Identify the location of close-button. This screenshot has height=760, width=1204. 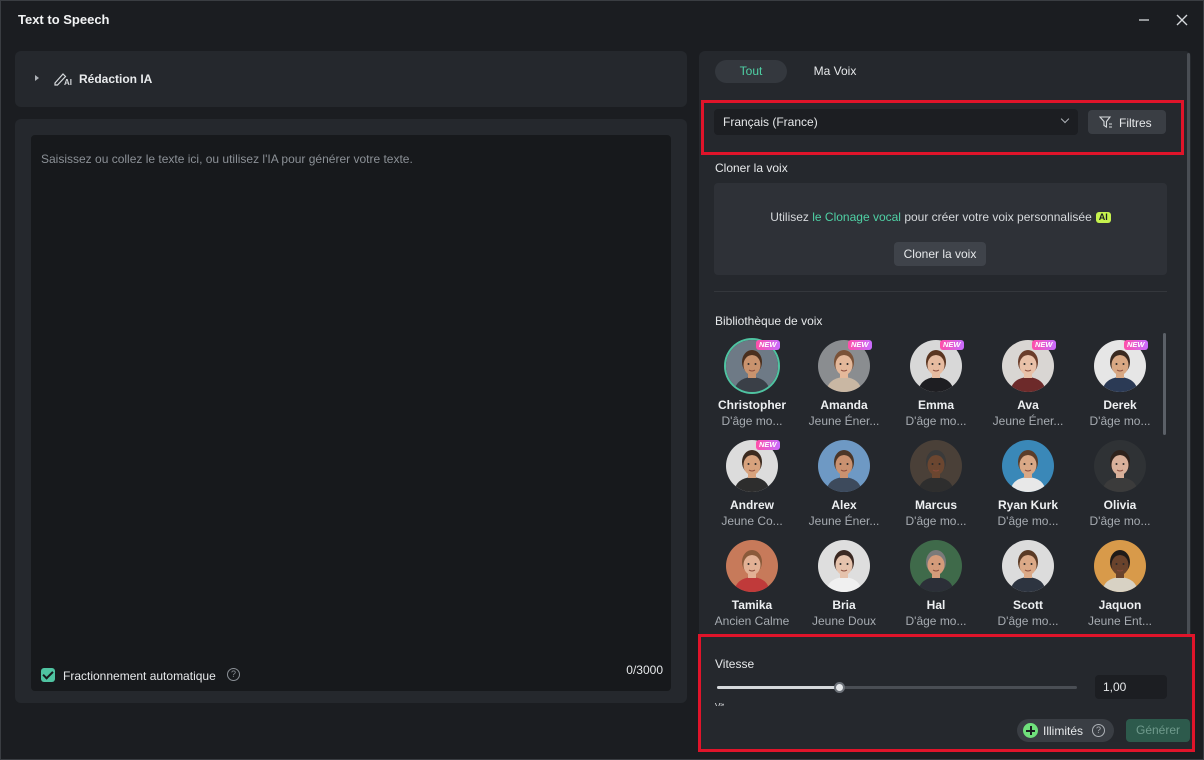
(1182, 20).